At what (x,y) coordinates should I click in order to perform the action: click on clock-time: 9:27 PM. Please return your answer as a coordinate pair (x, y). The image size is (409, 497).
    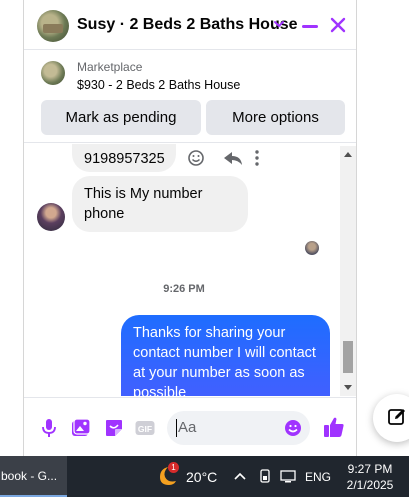
    Looking at the image, I should click on (370, 469).